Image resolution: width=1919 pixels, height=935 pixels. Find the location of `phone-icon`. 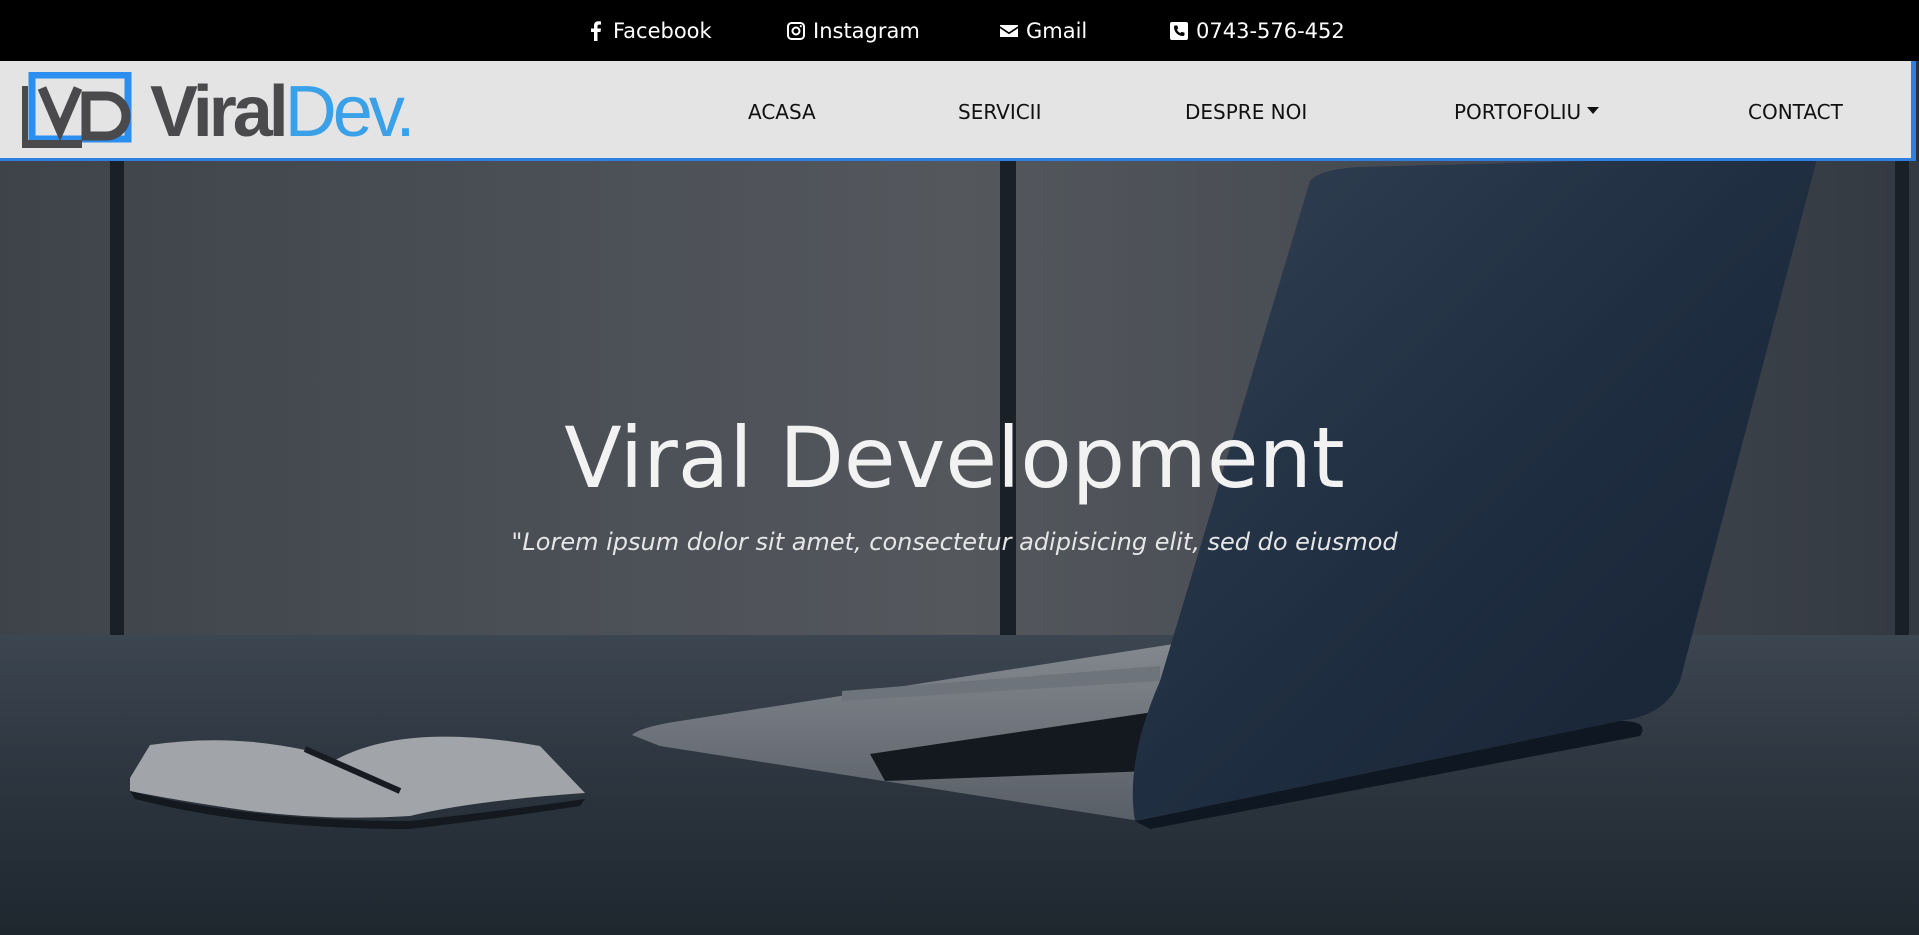

phone-icon is located at coordinates (1179, 30).